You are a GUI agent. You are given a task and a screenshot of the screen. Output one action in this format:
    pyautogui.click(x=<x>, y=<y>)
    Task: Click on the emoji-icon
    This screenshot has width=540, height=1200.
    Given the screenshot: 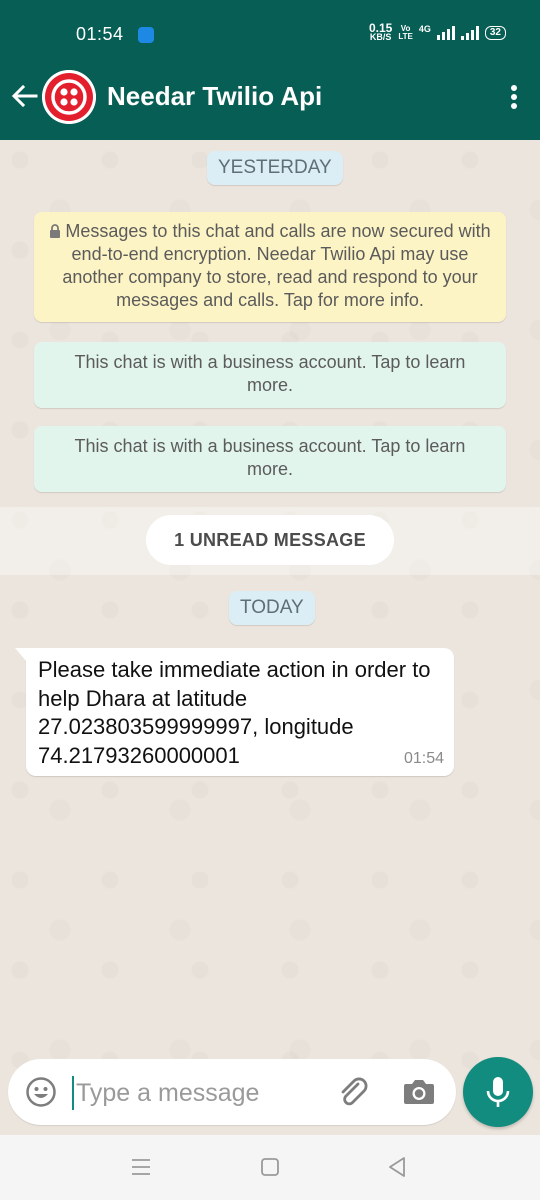 What is the action you would take?
    pyautogui.click(x=41, y=1092)
    